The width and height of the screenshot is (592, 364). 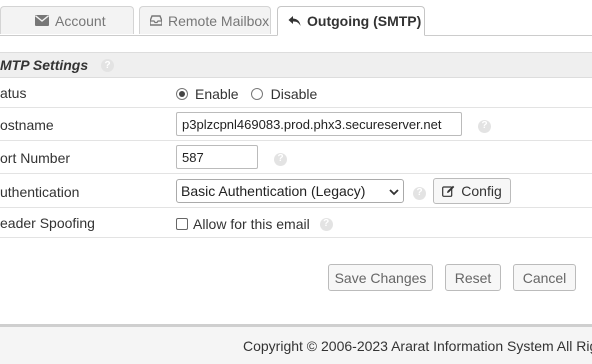 I want to click on config-button: Config, so click(x=472, y=191).